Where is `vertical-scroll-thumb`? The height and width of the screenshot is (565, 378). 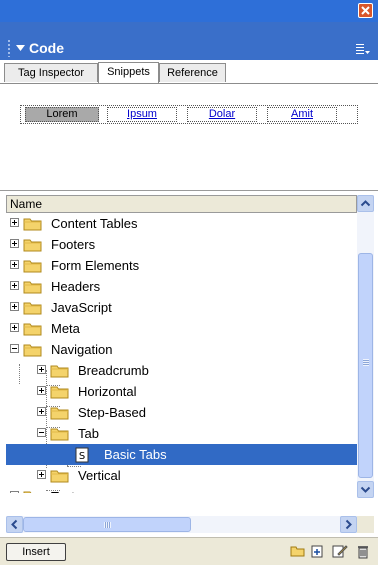
vertical-scroll-thumb is located at coordinates (365, 365).